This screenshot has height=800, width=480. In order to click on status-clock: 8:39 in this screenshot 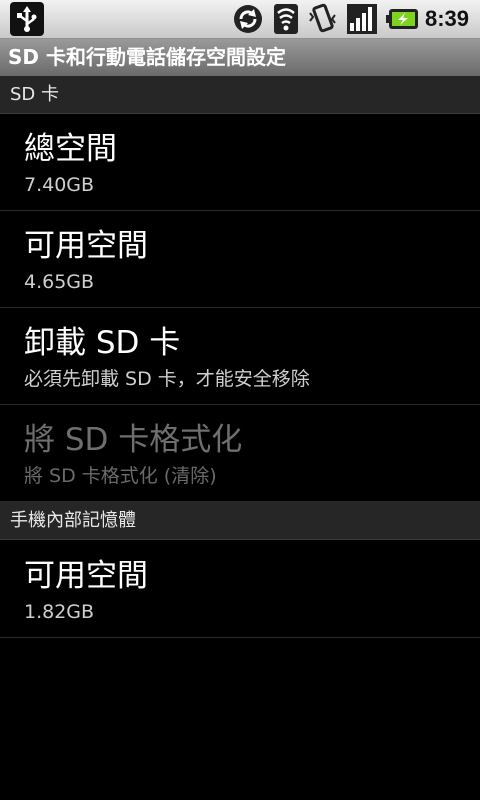, I will do `click(447, 18)`.